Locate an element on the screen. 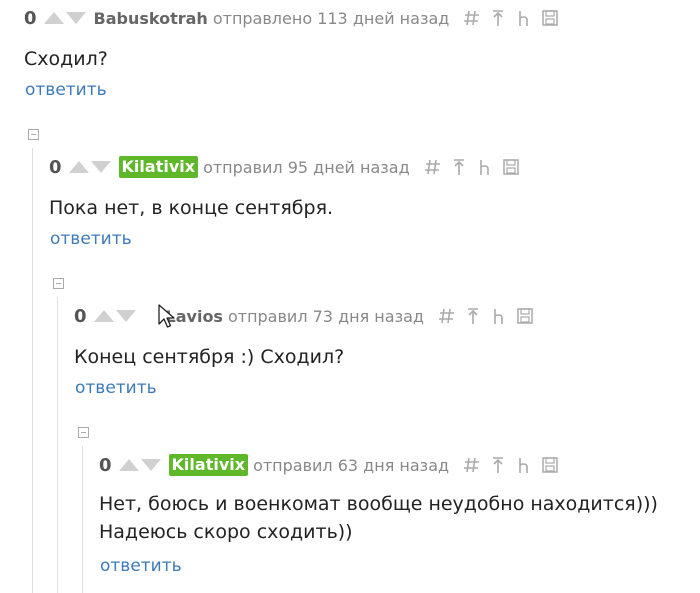  comment-header: 0 Lavios отправил 73 дня назад is located at coordinates (308, 316).